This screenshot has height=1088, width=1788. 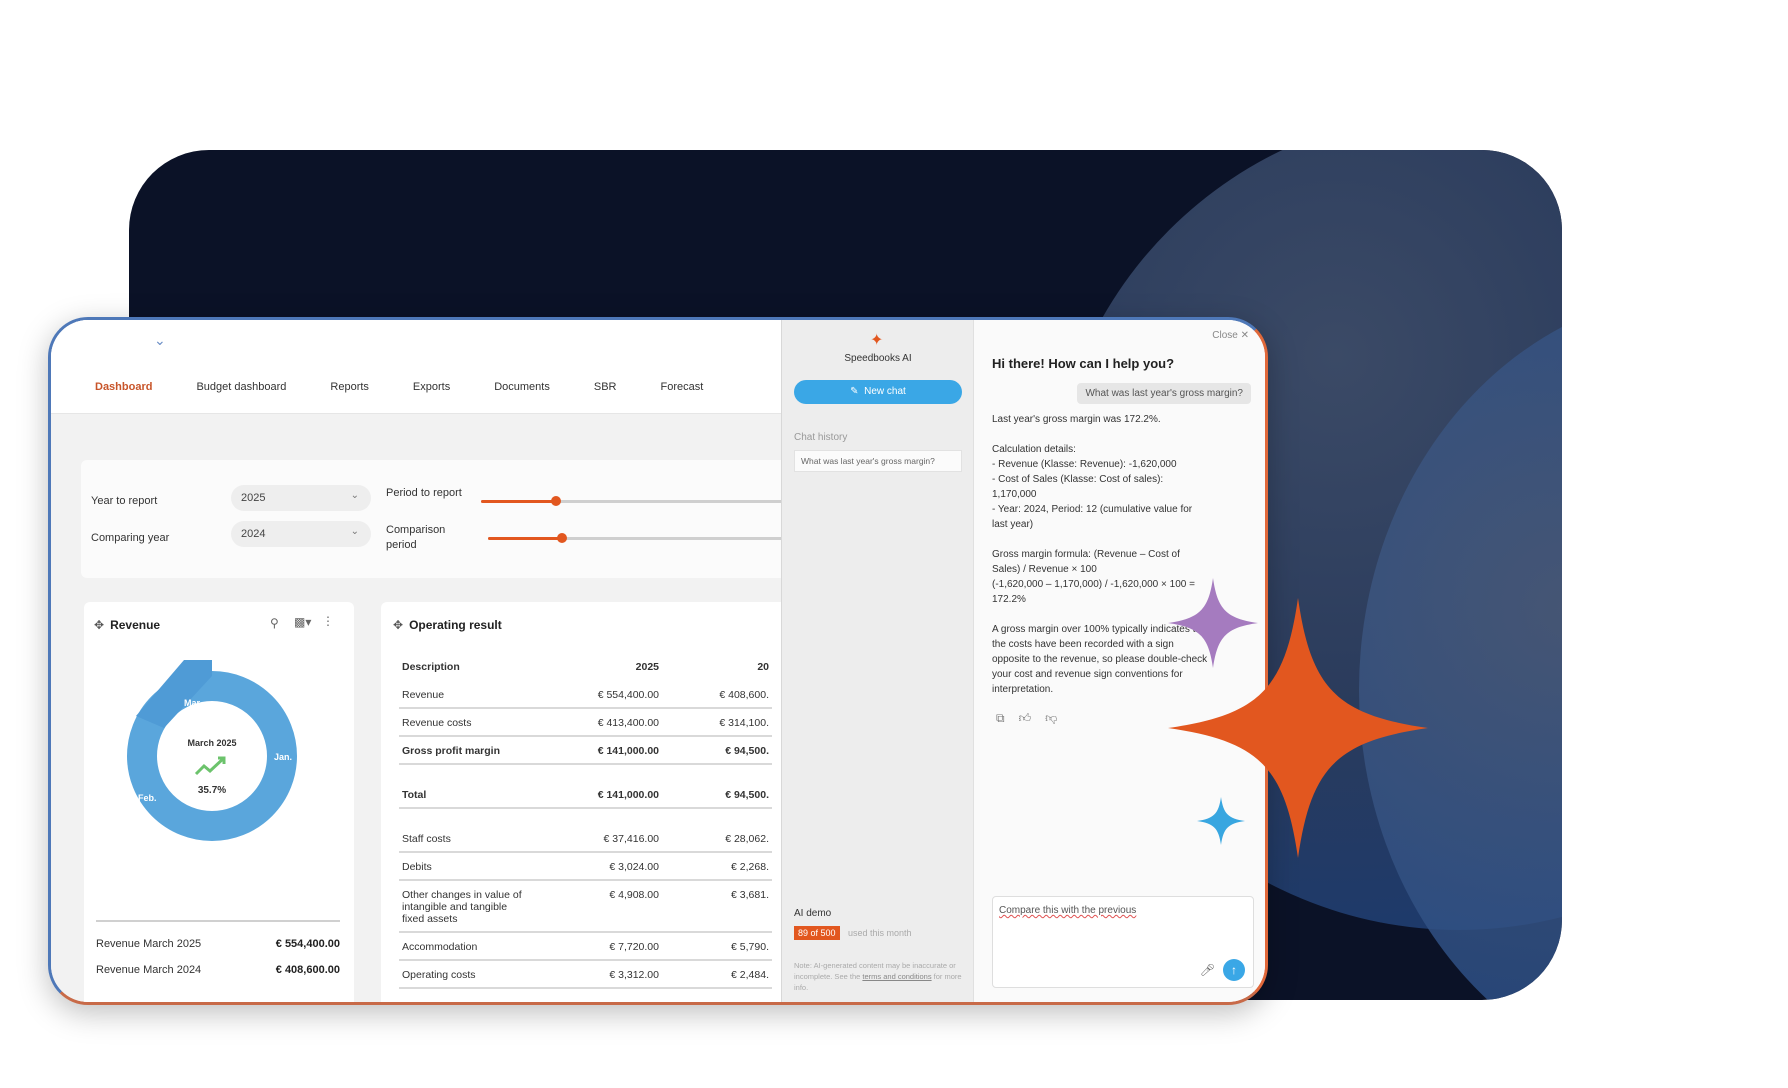 I want to click on table-row: Total € 141,000.00 € 94,500., so click(x=585, y=786).